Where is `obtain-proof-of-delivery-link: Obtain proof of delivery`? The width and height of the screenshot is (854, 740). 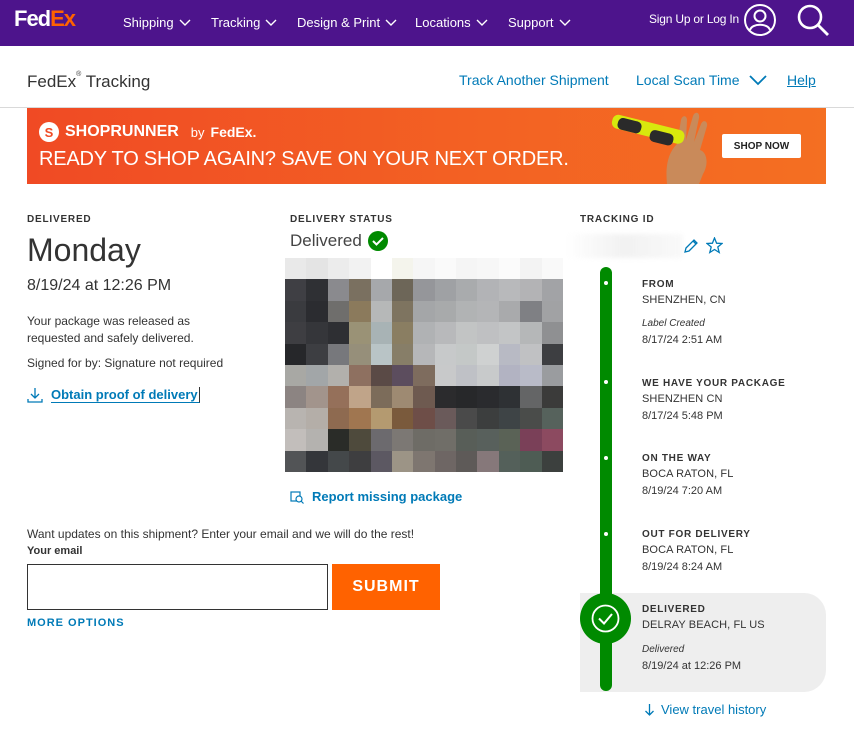 obtain-proof-of-delivery-link: Obtain proof of delivery is located at coordinates (113, 395).